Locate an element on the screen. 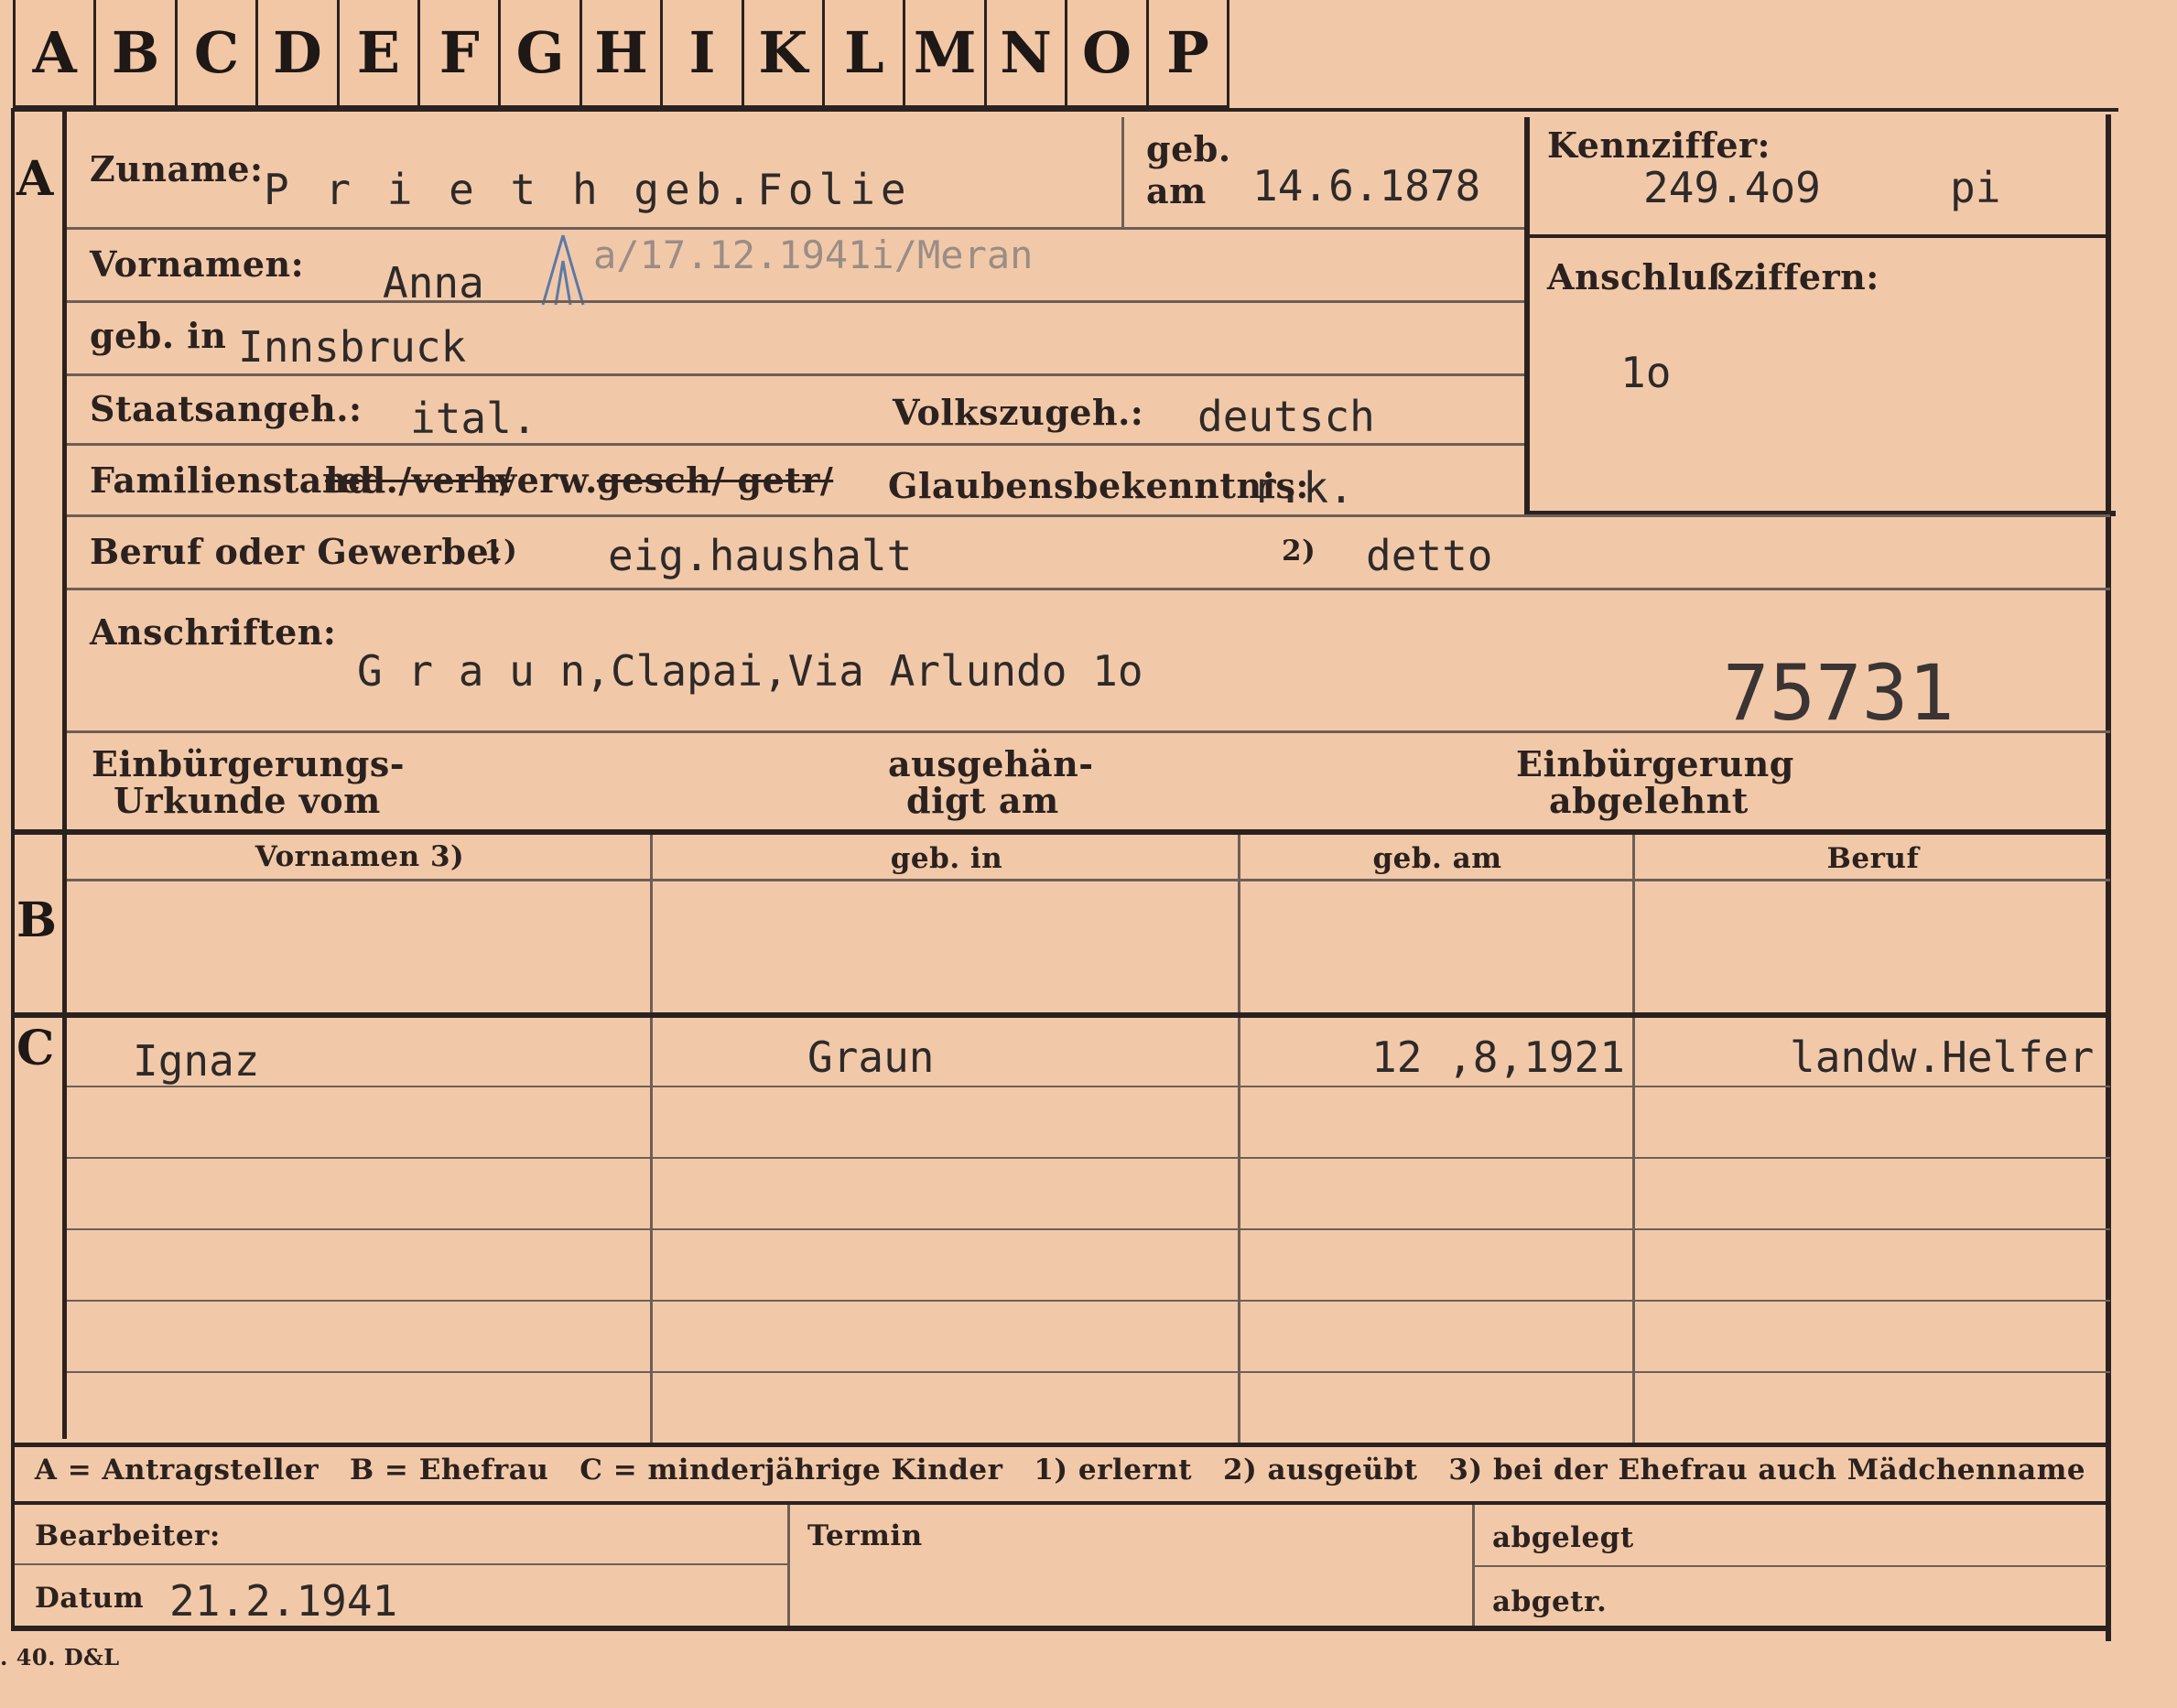  legend-bottom is located at coordinates (1061, 1503).